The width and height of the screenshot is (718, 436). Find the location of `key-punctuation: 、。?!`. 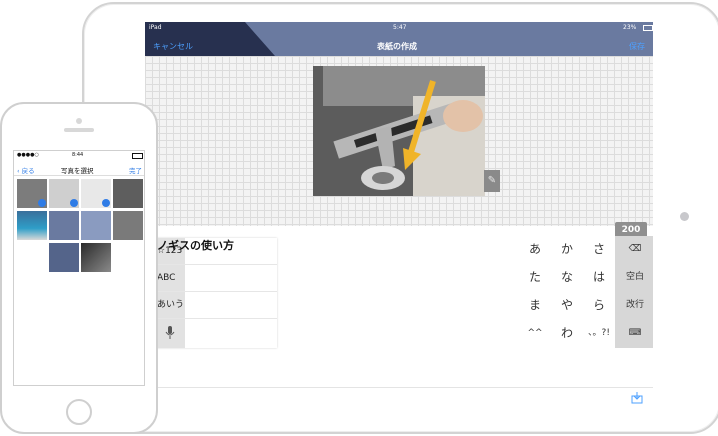

key-punctuation: 、。?! is located at coordinates (599, 333).